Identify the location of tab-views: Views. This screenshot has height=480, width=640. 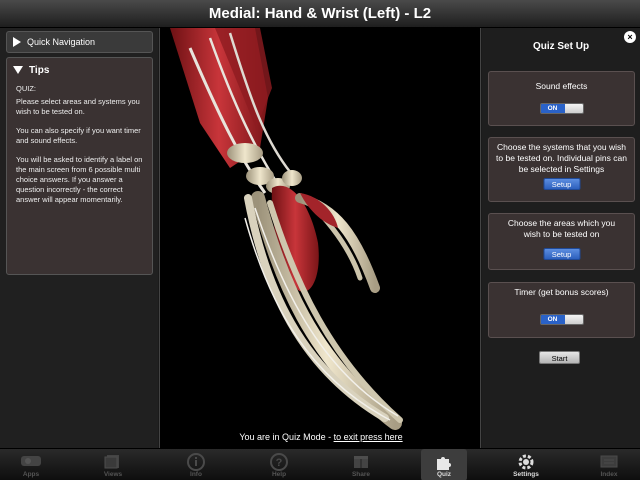
(113, 464).